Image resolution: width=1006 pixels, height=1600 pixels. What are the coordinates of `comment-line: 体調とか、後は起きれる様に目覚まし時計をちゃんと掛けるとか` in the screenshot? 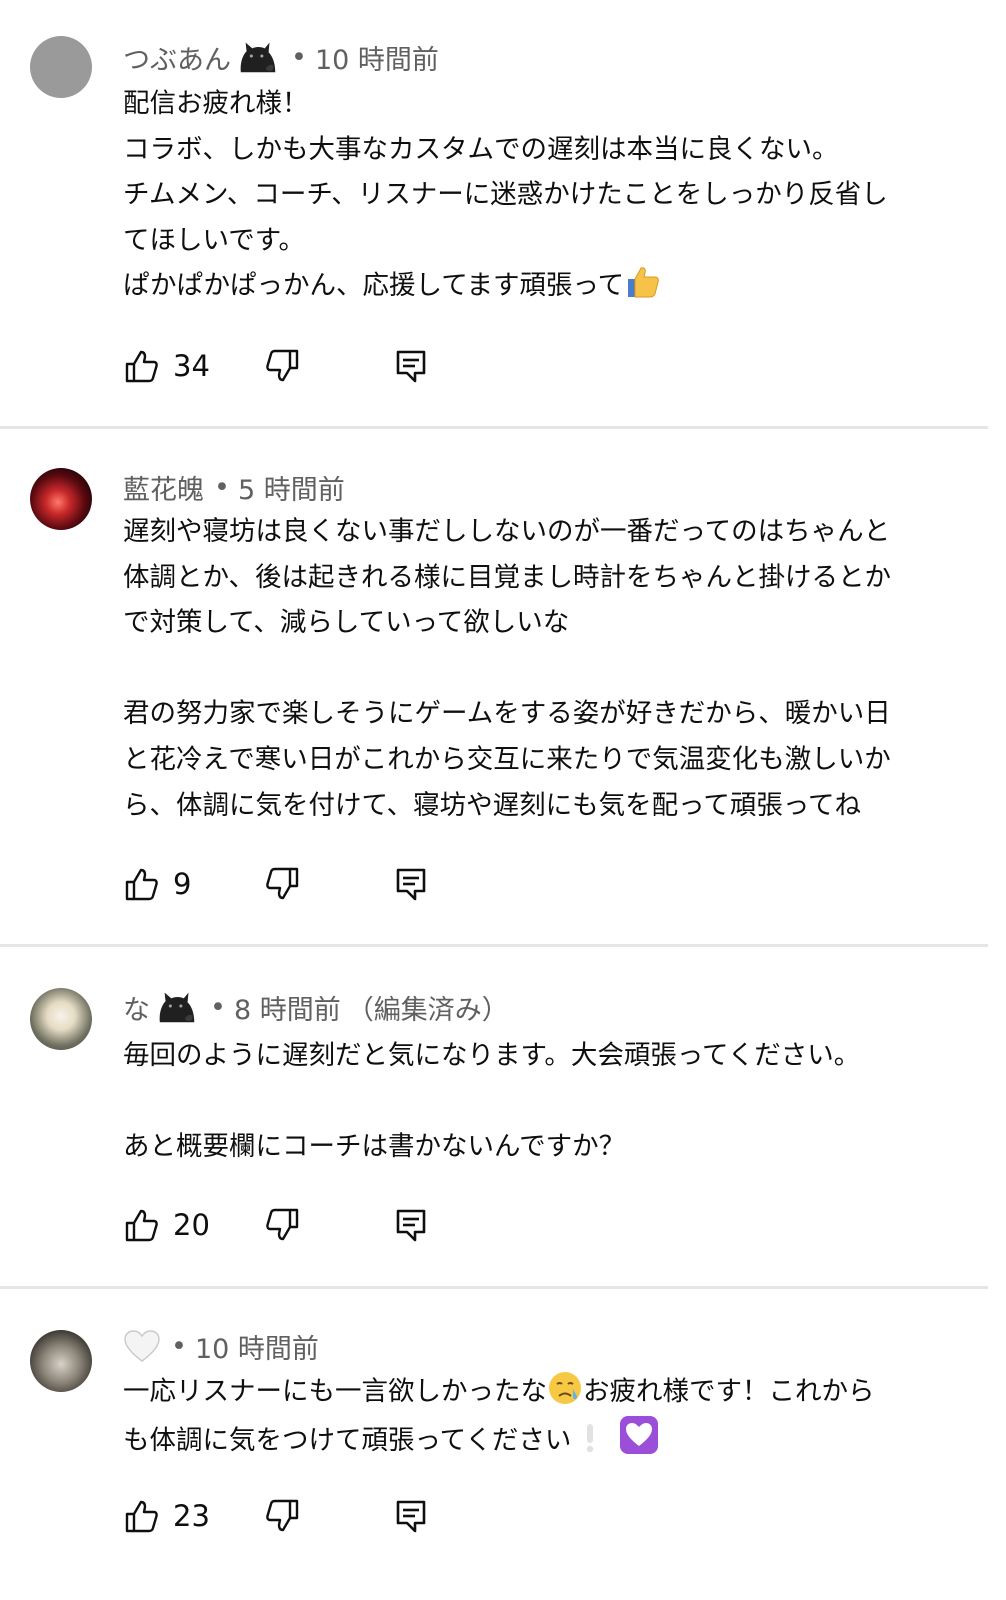 It's located at (507, 577).